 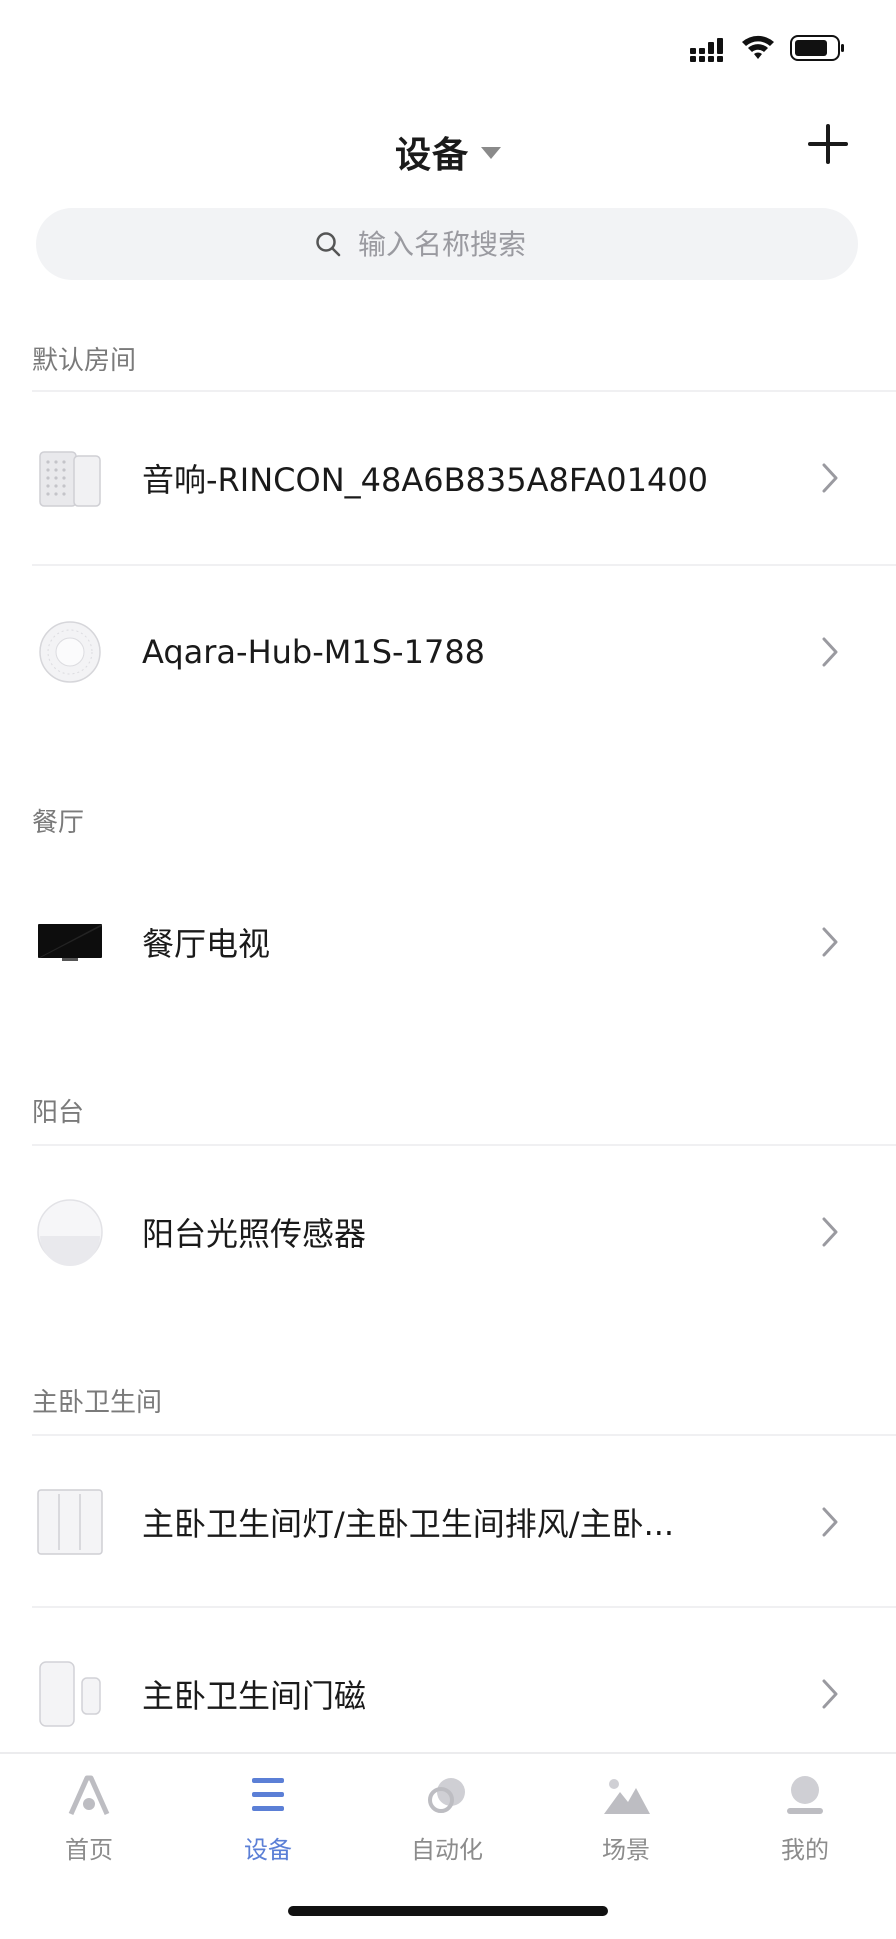 What do you see at coordinates (97, 1403) in the screenshot?
I see `section-label-master-bathroom: 主卧卫生间` at bounding box center [97, 1403].